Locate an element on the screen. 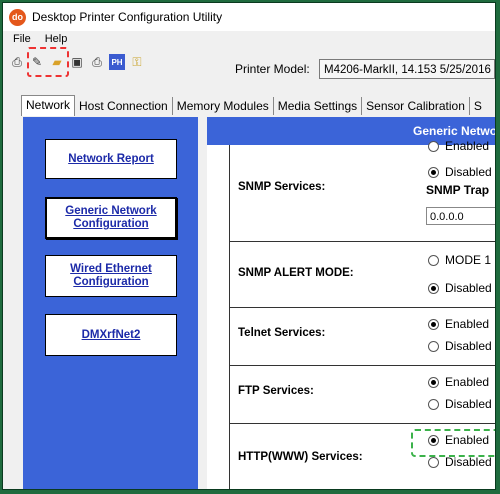 The width and height of the screenshot is (500, 494). snmp-enabled-option: Enabled is located at coordinates (458, 146).